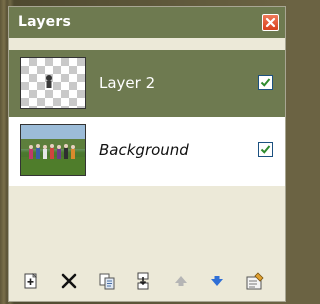  I want to click on delete-layer-button, so click(69, 281).